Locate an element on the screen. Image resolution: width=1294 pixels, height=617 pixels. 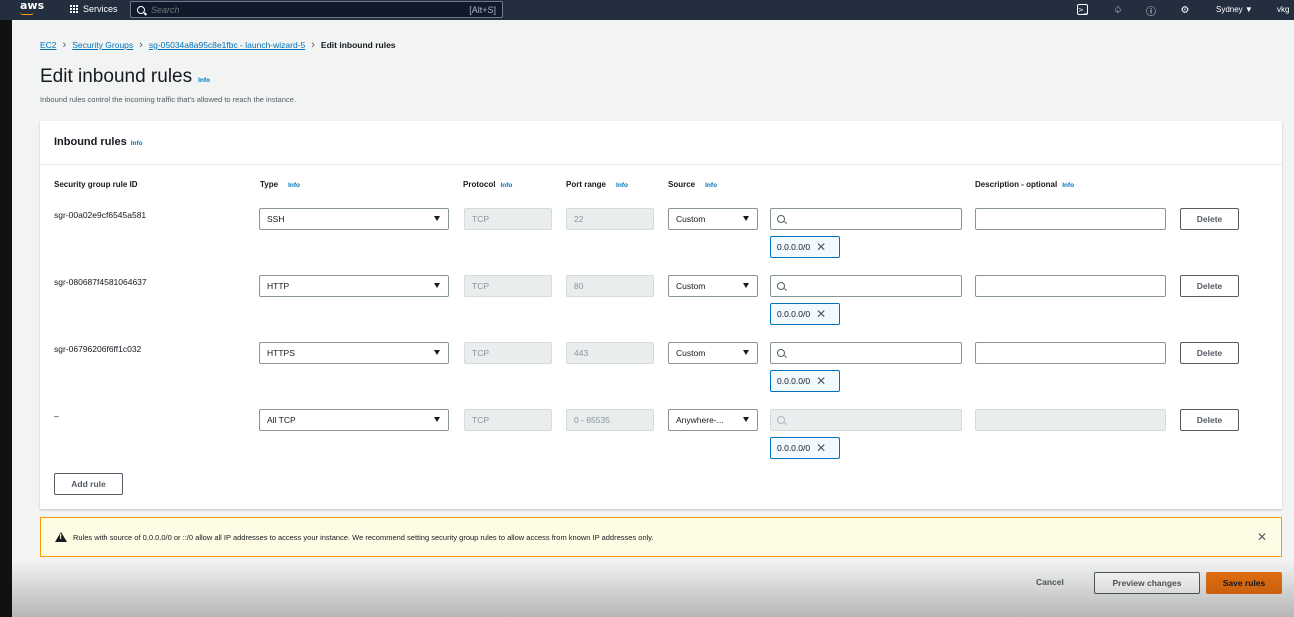
col-description: Description - optional Info is located at coordinates (1024, 184).